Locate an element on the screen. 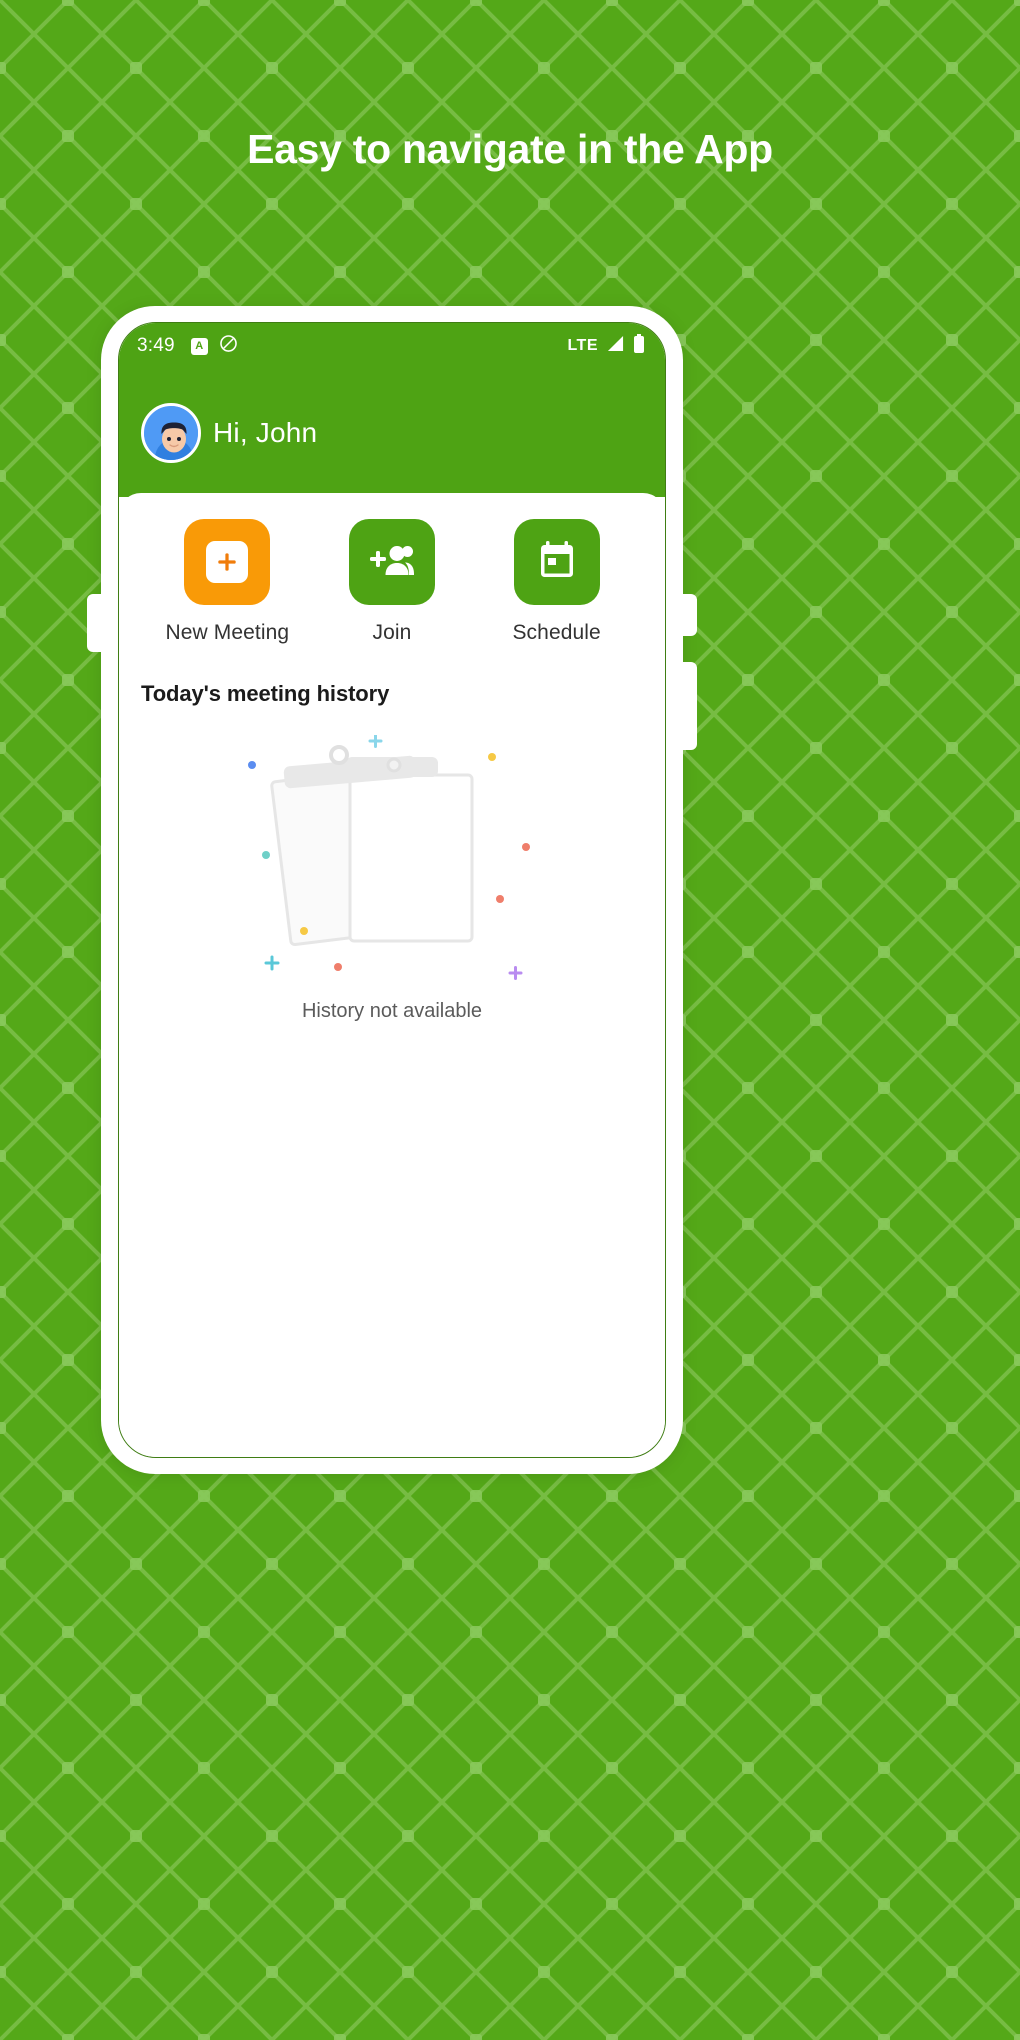 This screenshot has width=1020, height=2040. action-label-join: Join is located at coordinates (392, 632).